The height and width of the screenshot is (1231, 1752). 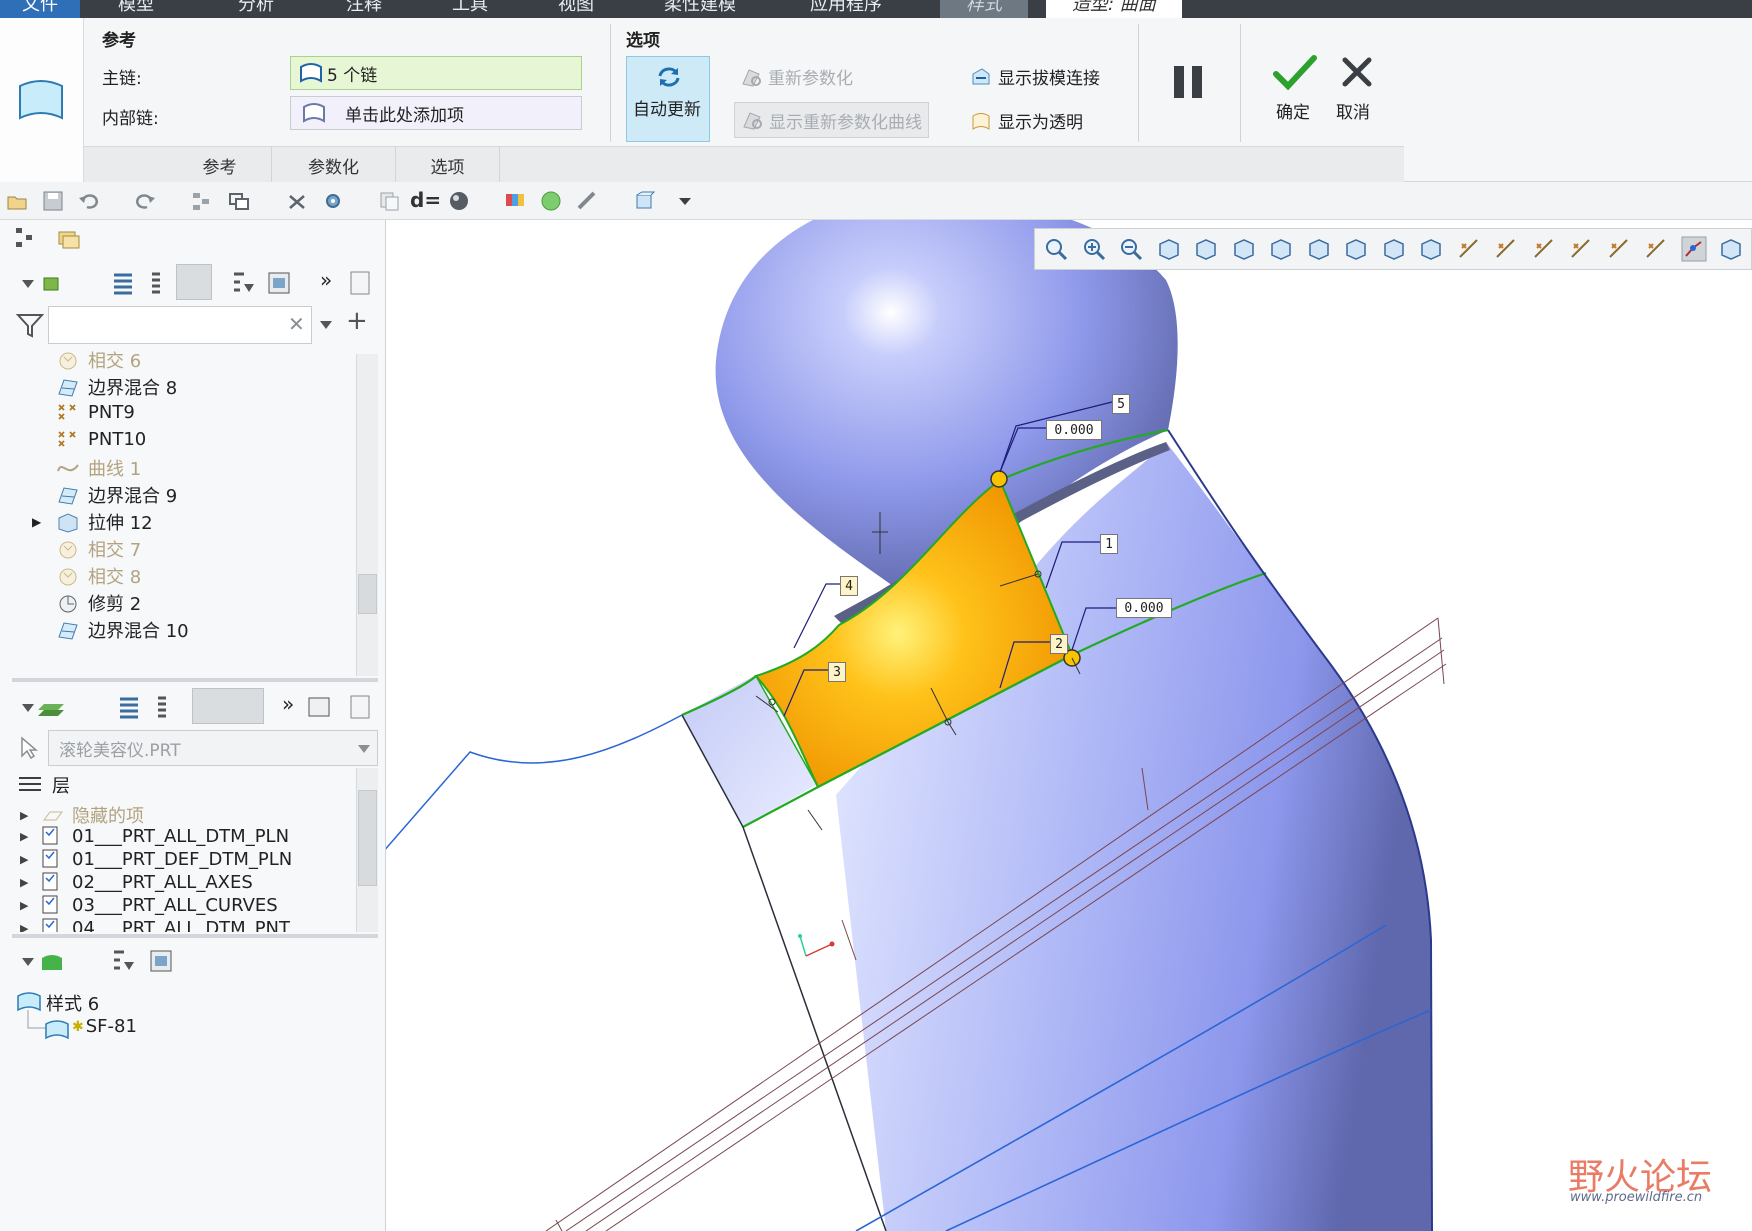 I want to click on subtab-references: 参考, so click(x=220, y=165).